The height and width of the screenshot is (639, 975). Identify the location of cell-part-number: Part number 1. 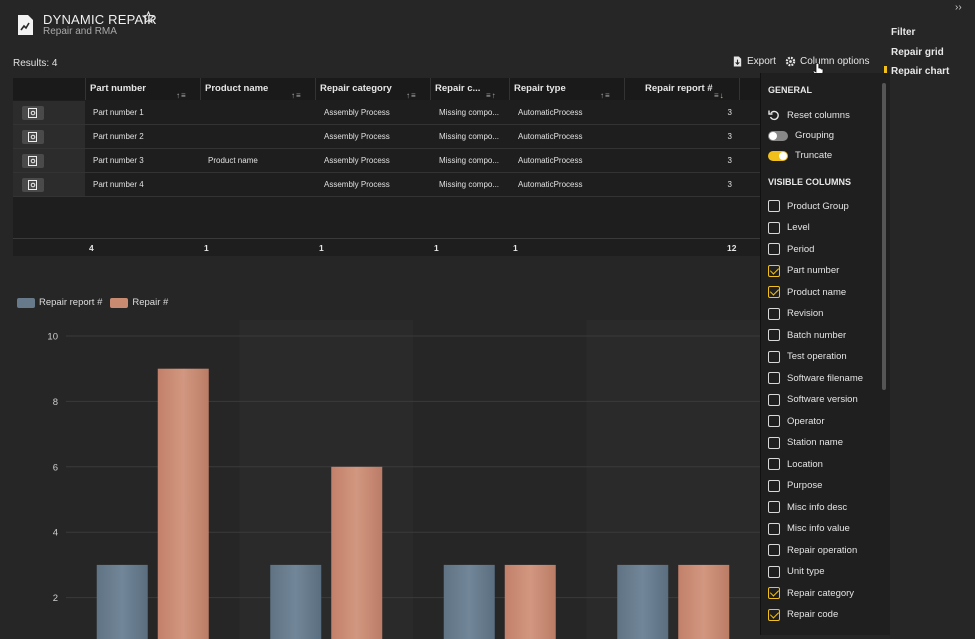
(118, 112).